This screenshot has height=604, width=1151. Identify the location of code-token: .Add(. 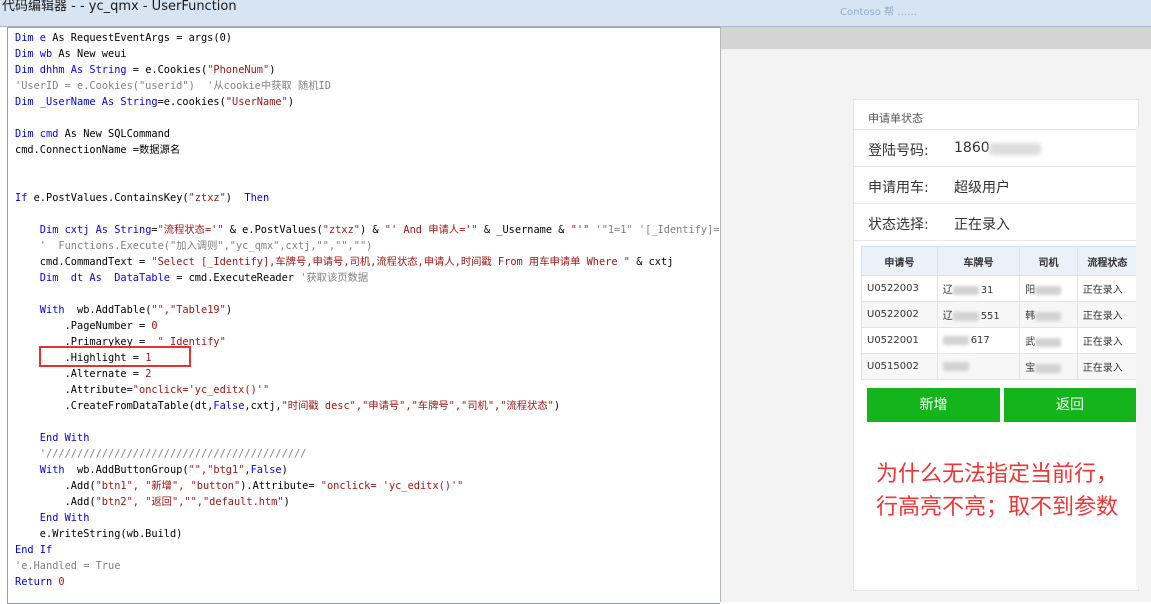
(55, 486).